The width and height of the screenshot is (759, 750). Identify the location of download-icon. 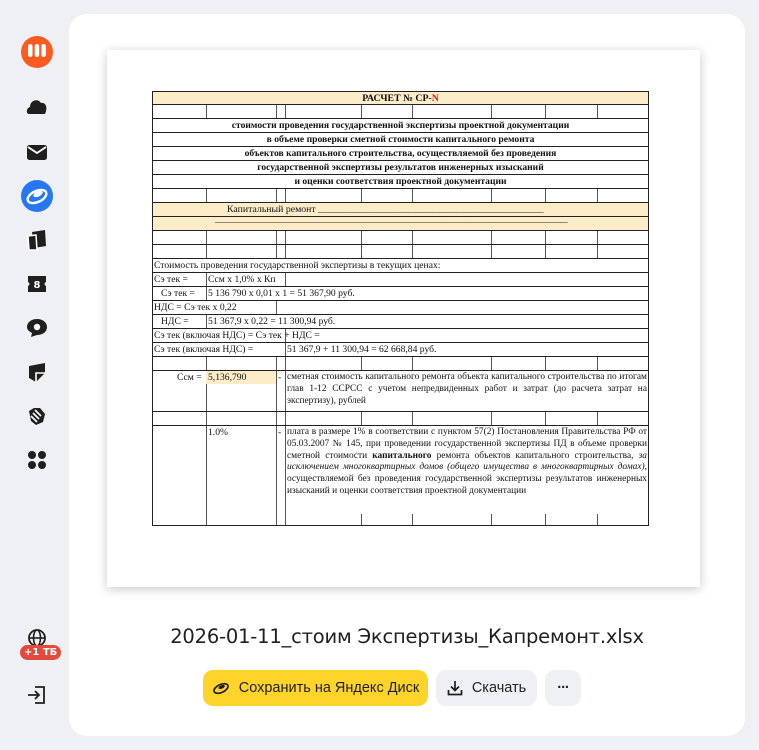
(455, 688).